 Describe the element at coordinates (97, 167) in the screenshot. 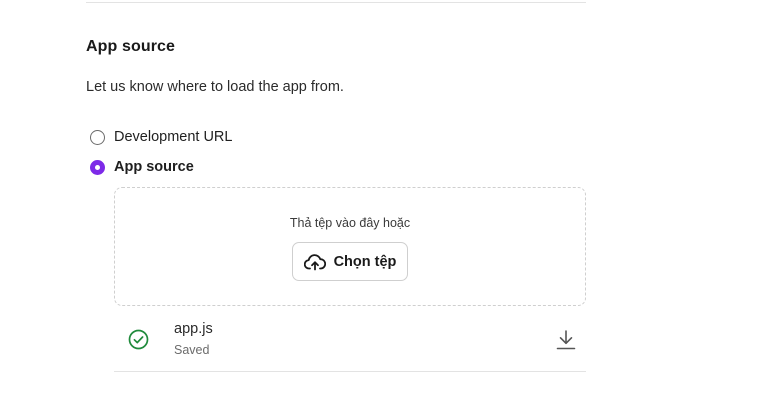

I see `radio-button-checked` at that location.